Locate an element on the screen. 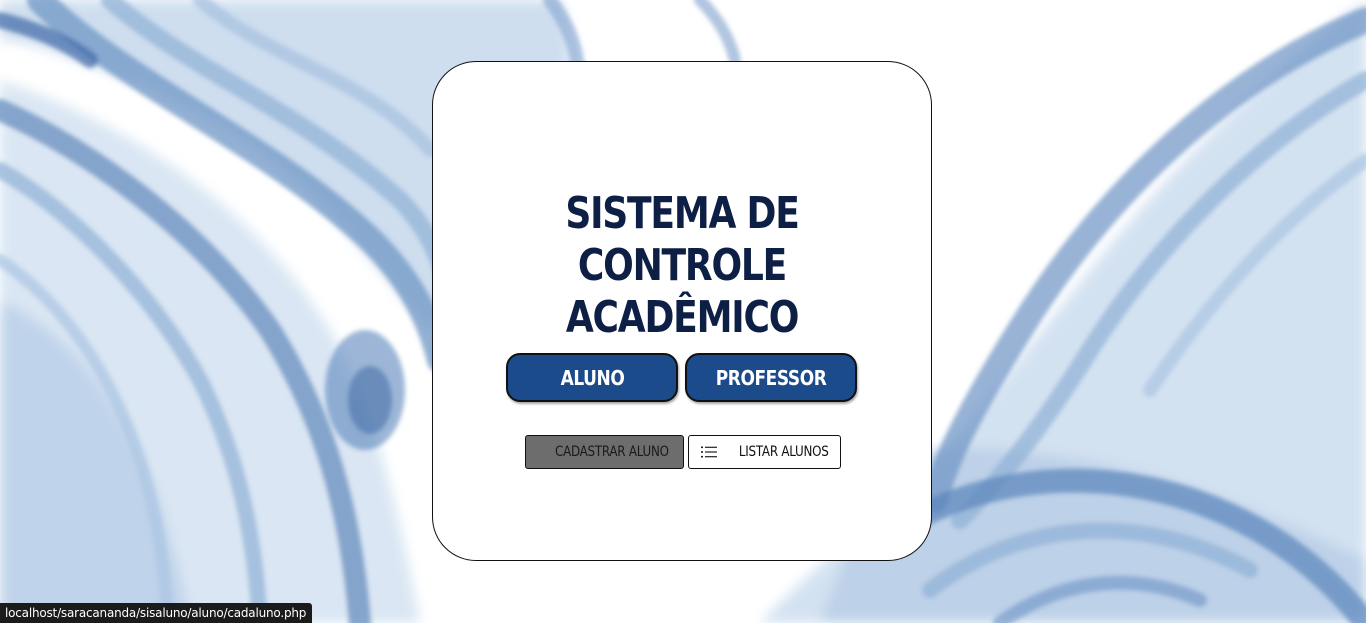  cadastrar-aluno-button: CADASTRAR ALUNO is located at coordinates (604, 452).